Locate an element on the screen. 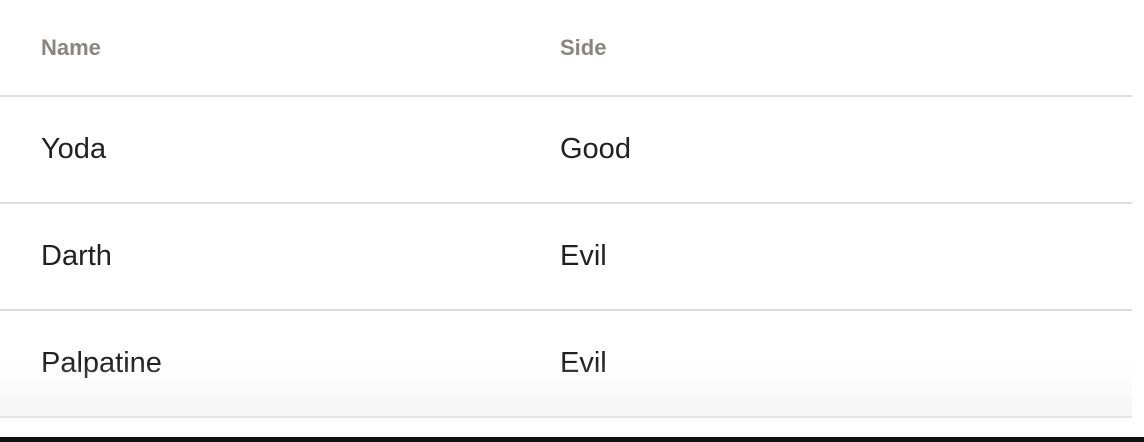  name-cell: Palpatine is located at coordinates (259, 364).